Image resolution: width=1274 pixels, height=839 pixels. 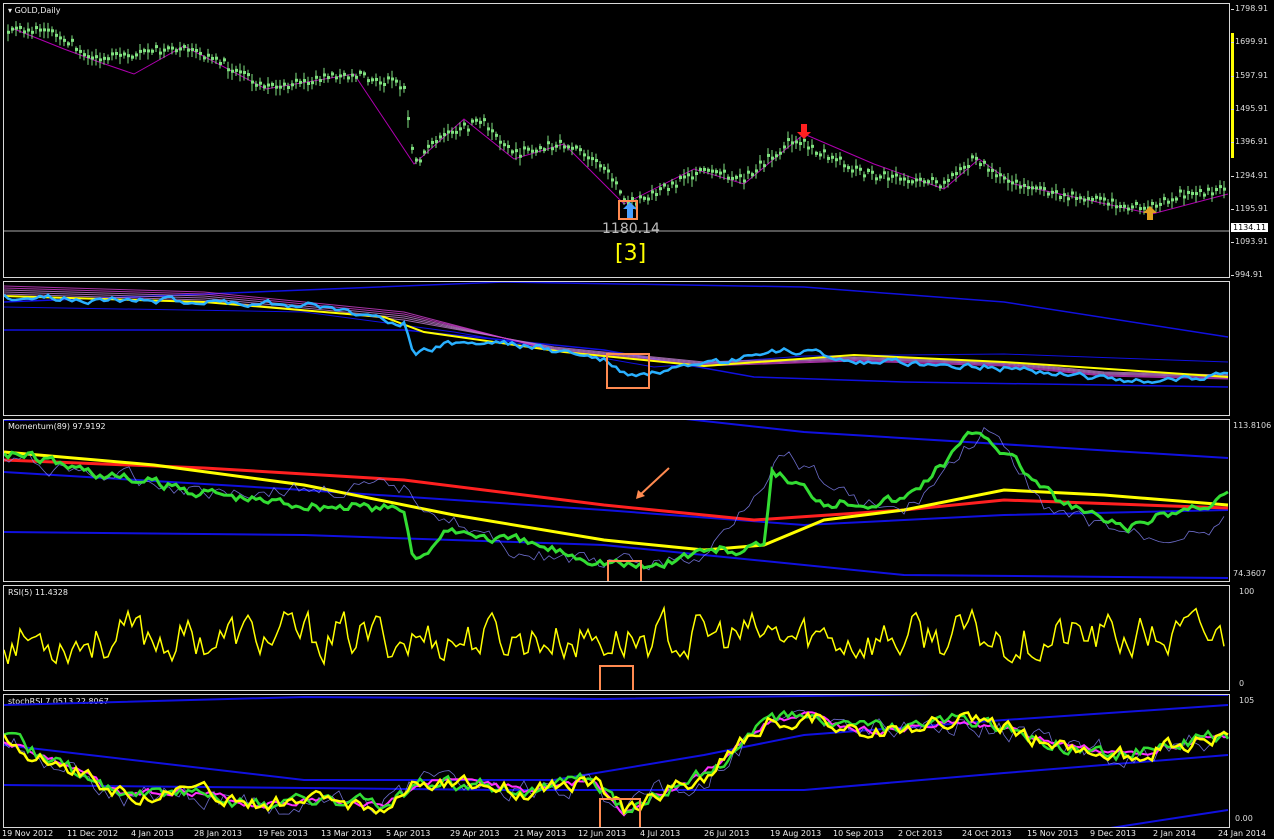 What do you see at coordinates (1250, 573) in the screenshot?
I see `momentum-axis-bottom: 74.3607` at bounding box center [1250, 573].